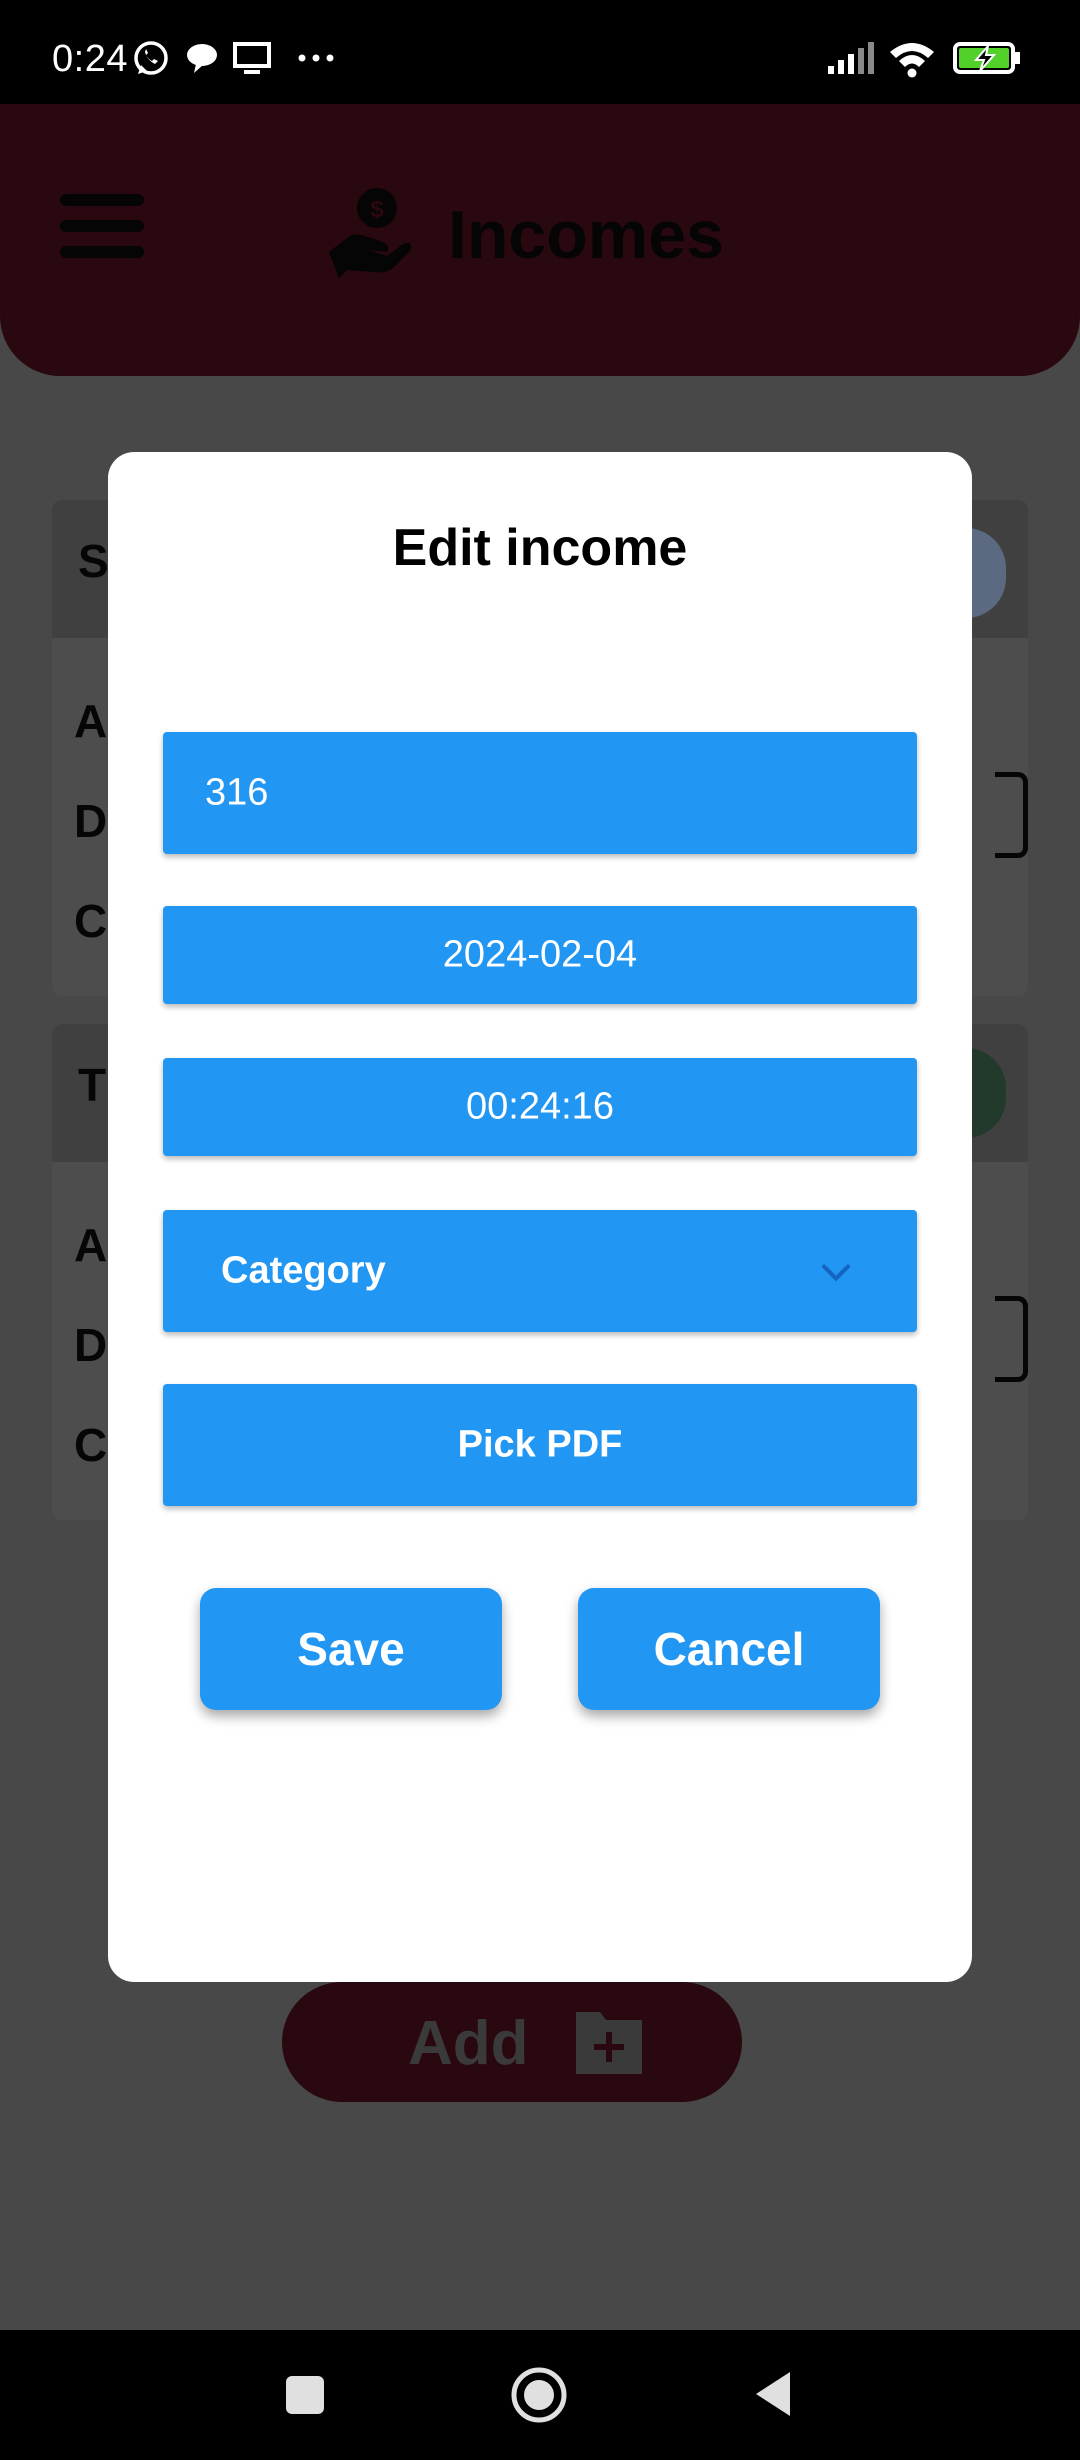  What do you see at coordinates (836, 1271) in the screenshot?
I see `chevron-down-icon` at bounding box center [836, 1271].